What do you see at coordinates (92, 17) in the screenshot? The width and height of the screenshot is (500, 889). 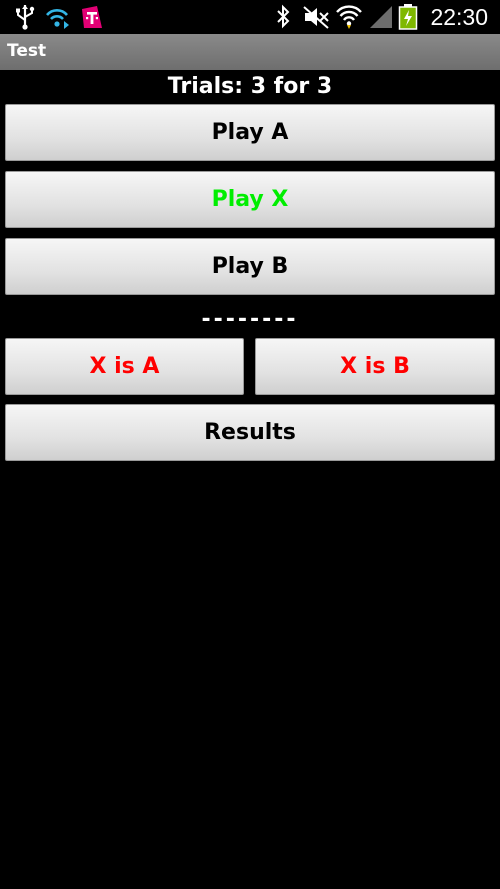 I see `tmobile-icon` at bounding box center [92, 17].